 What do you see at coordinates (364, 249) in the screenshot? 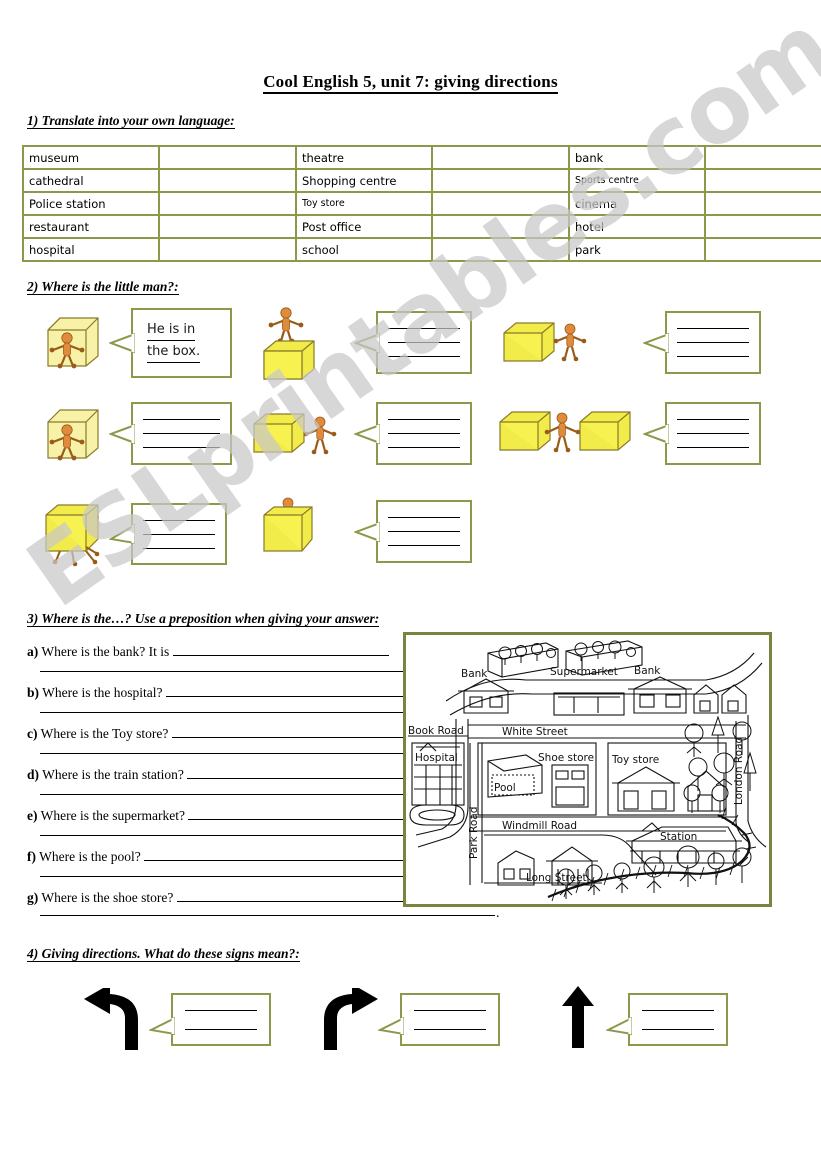
I see `vocab-word: school` at bounding box center [364, 249].